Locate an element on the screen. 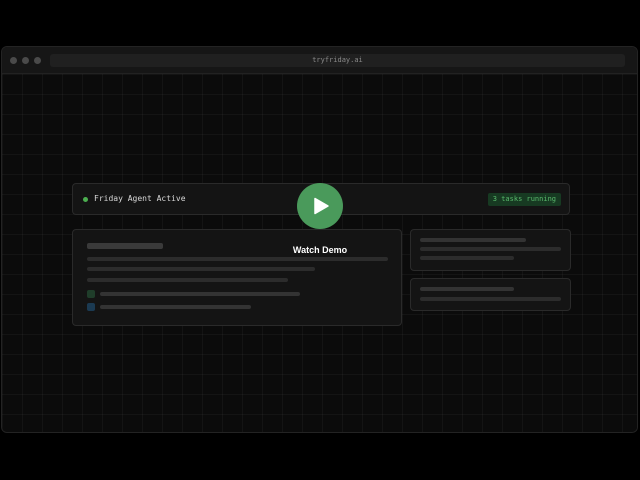 This screenshot has width=640, height=480. watch-demo-label: Watch Demo is located at coordinates (320, 250).